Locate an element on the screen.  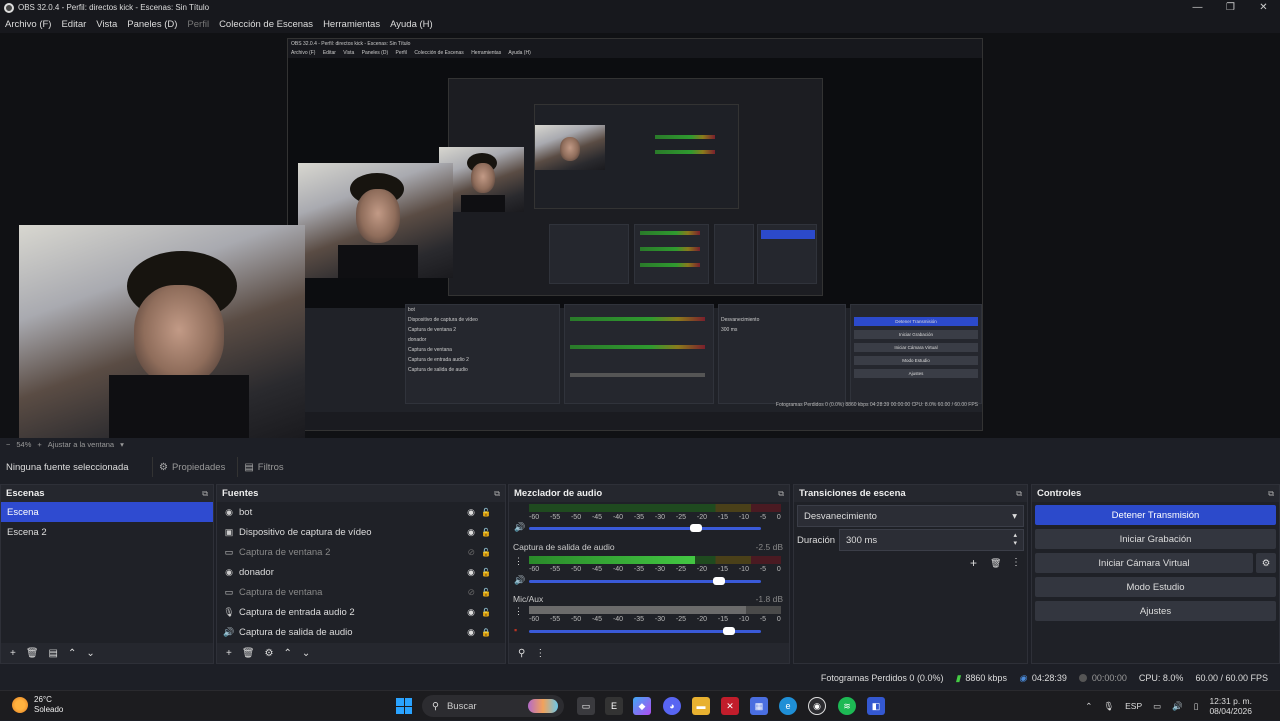
source-item: ▣ Dispositivo de captura de vídeo ◉ 🔓 is located at coordinates (361, 532).